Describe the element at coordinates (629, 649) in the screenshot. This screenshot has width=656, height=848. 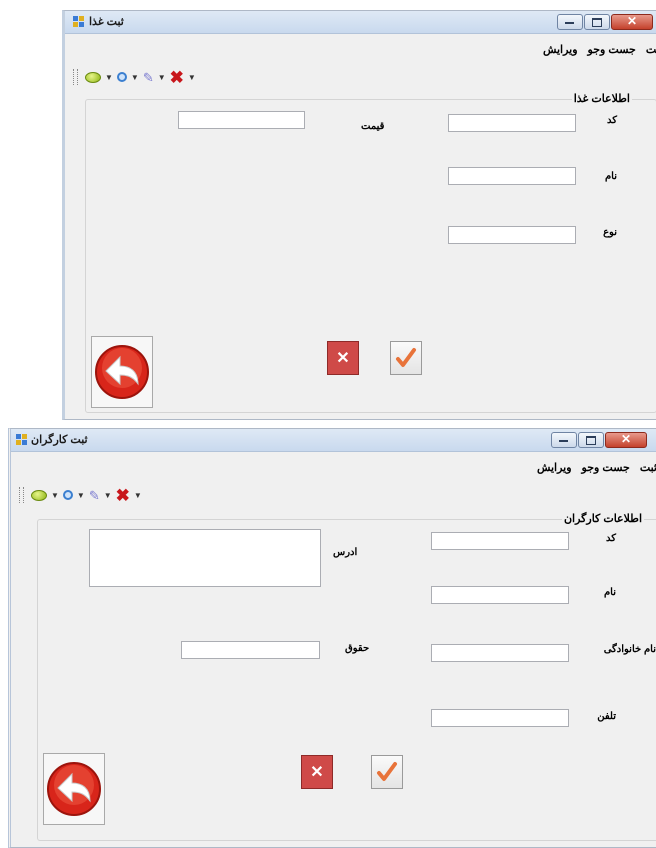
I see `family-name-label: نام خانوادگی` at that location.